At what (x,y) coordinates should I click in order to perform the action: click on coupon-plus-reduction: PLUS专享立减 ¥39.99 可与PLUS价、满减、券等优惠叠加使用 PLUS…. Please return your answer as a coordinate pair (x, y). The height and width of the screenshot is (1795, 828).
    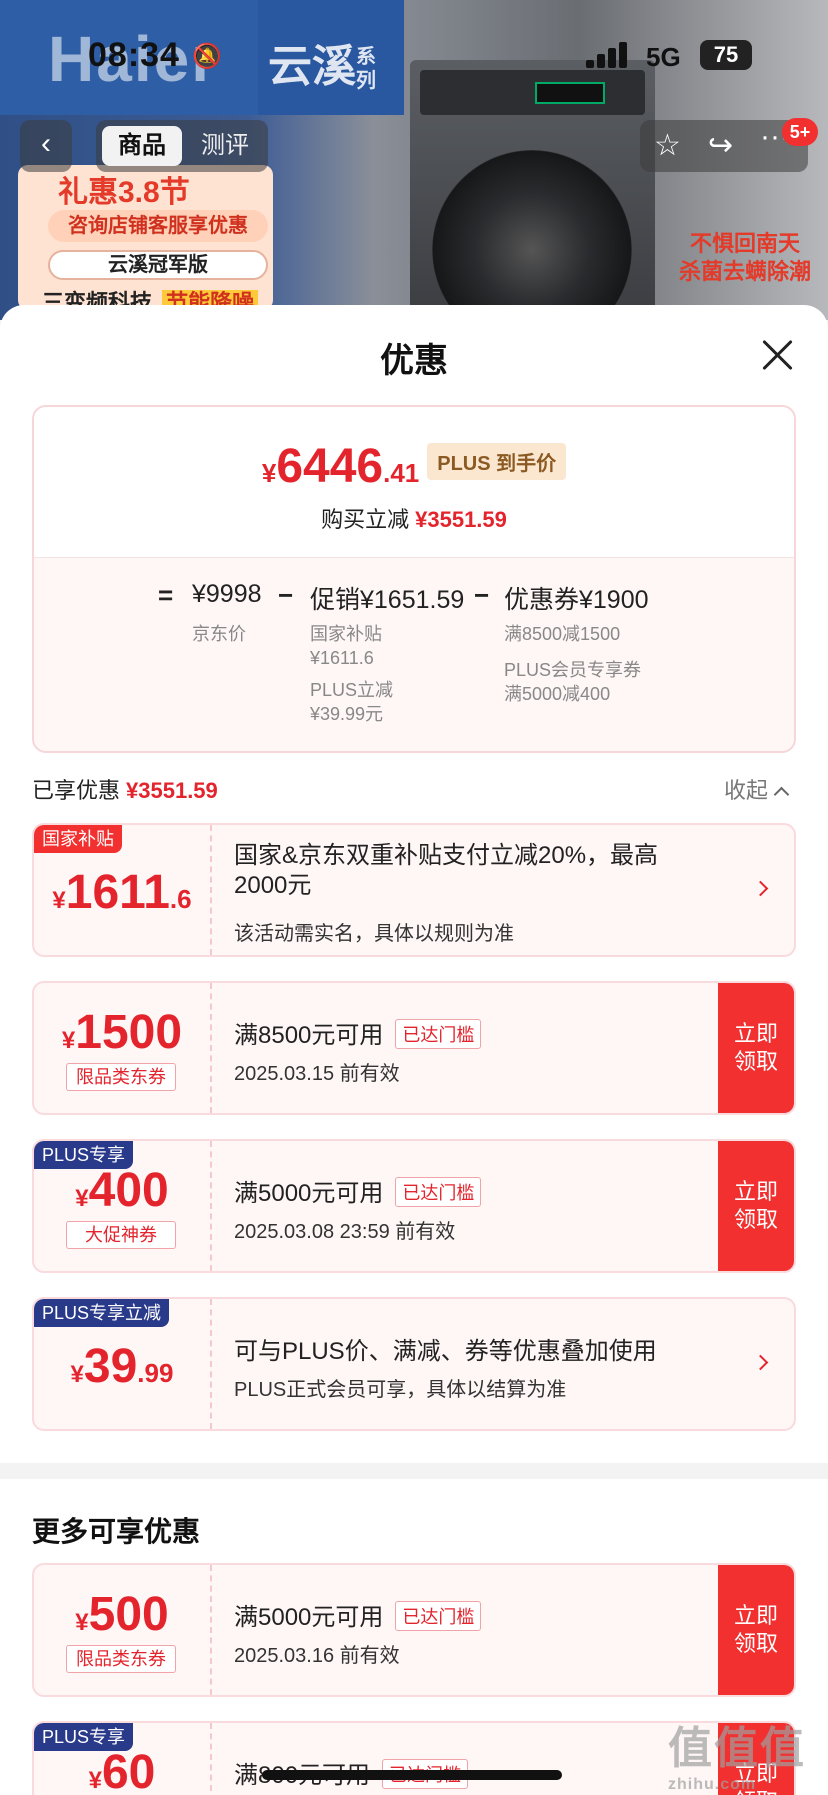
    Looking at the image, I should click on (414, 1364).